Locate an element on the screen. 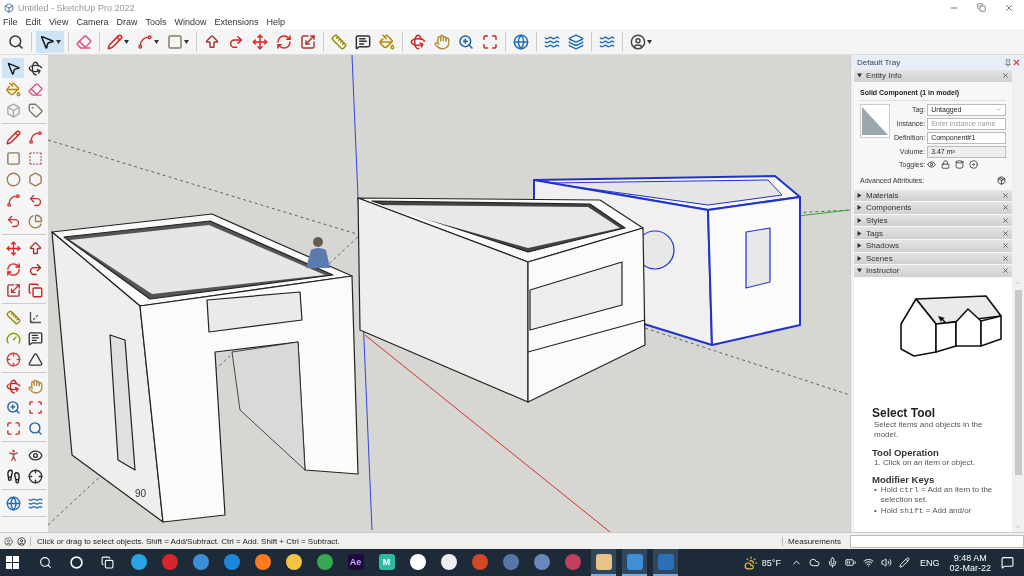 The image size is (1024, 576). instruction-text: Hold shift = Add and/or is located at coordinates (926, 511).